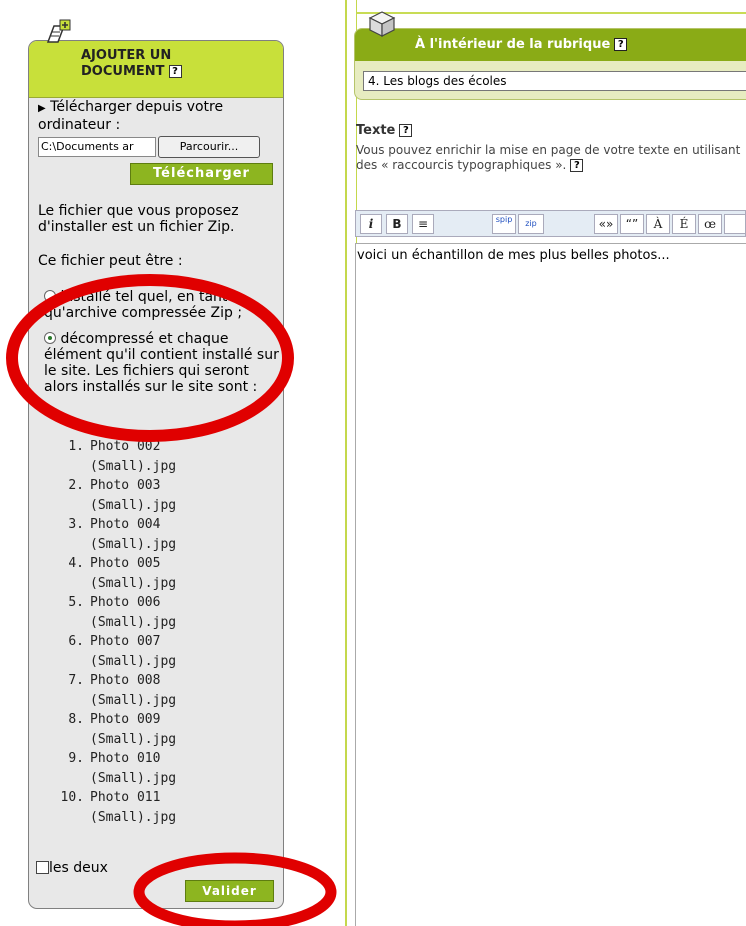 The height and width of the screenshot is (926, 746). Describe the element at coordinates (521, 44) in the screenshot. I see `rubrique-title: À l'intérieur de la rubrique?` at that location.